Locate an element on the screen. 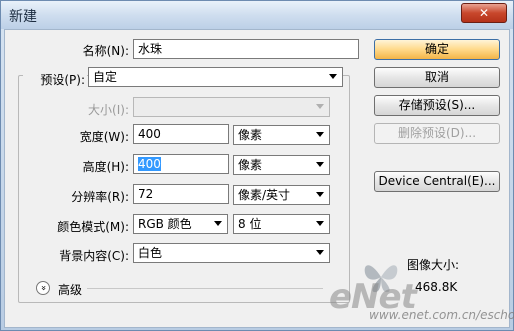  resolution-label: 分辨率(R): is located at coordinates (100, 197).